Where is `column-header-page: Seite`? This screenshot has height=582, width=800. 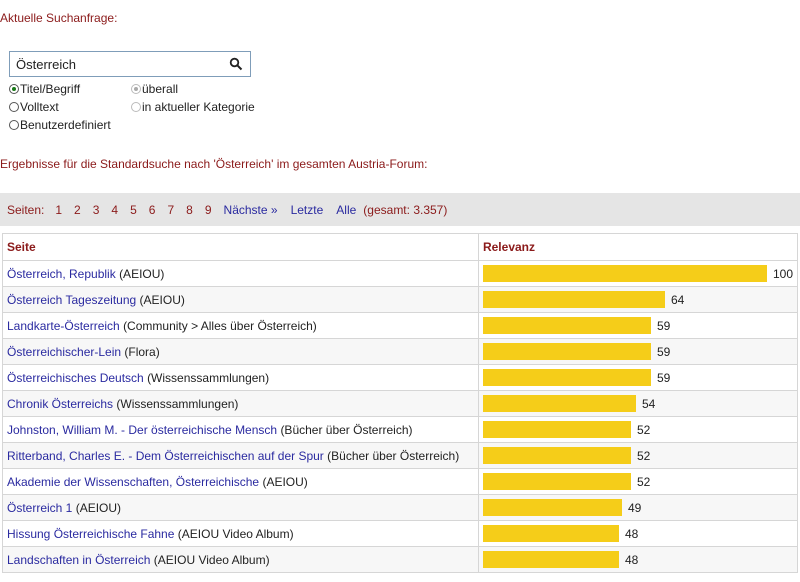
column-header-page: Seite is located at coordinates (240, 247).